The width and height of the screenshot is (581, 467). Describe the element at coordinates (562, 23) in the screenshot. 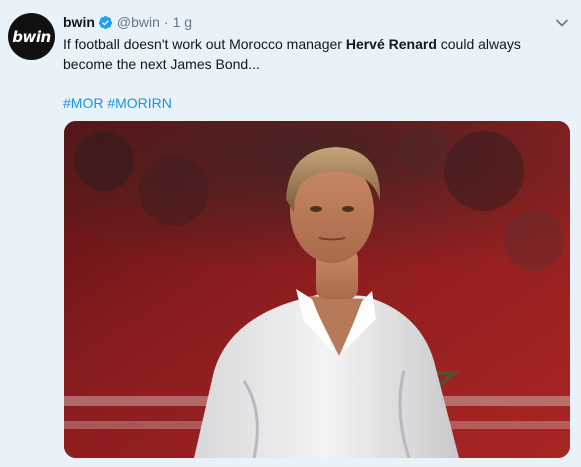

I see `chevron-down-icon` at that location.